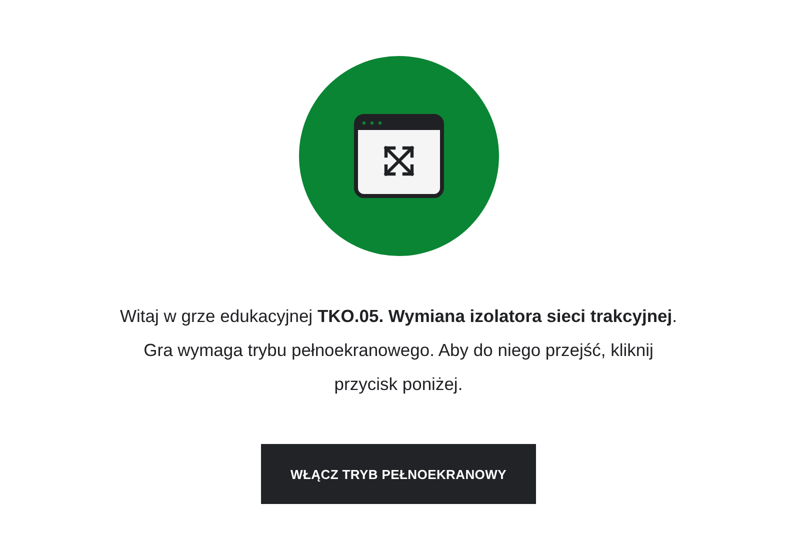 This screenshot has width=797, height=556. What do you see at coordinates (399, 156) in the screenshot?
I see `fullscreen-window-icon` at bounding box center [399, 156].